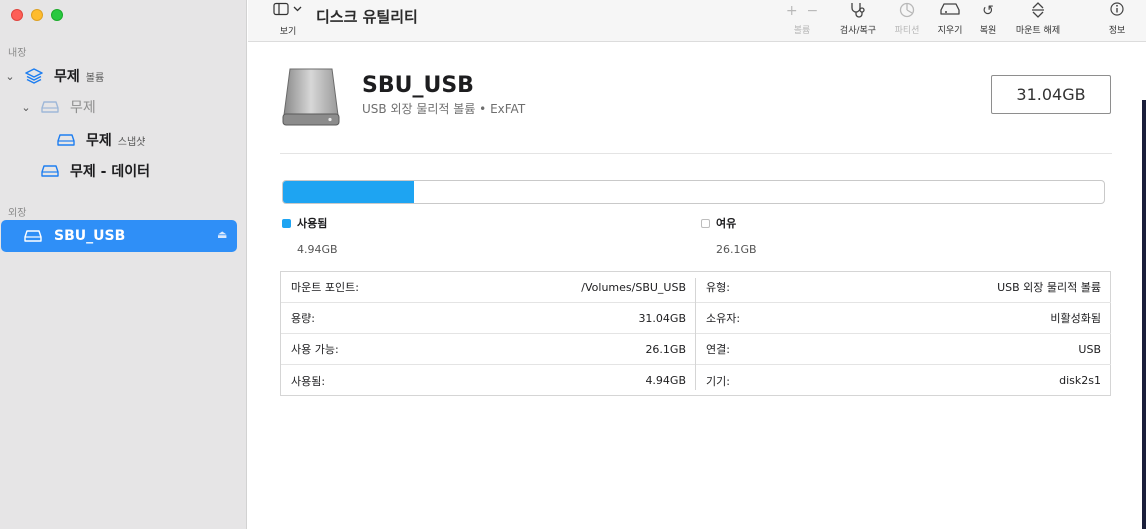  Describe the element at coordinates (348, 192) in the screenshot. I see `usage-bar-used` at that location.